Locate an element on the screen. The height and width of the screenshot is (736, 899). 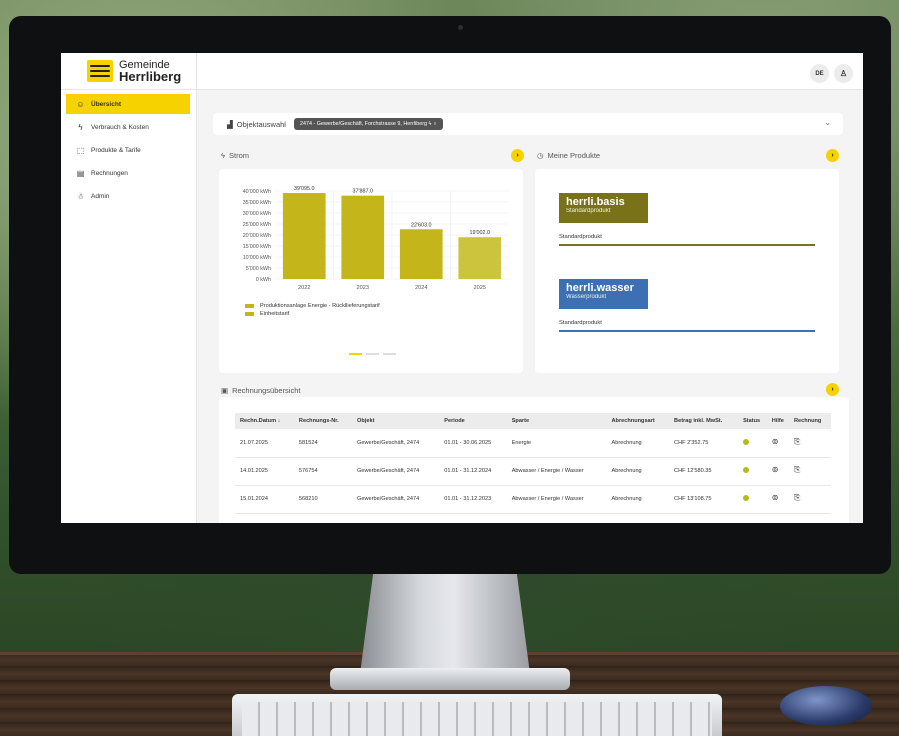
chart-pager is located at coordinates (372, 354).